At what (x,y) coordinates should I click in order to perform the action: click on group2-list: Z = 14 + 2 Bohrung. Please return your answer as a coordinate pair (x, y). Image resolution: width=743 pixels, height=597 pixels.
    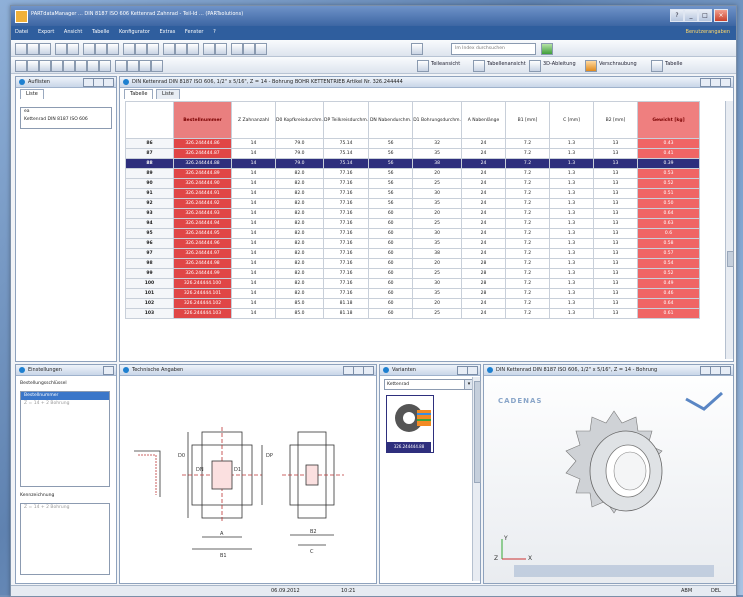
    Looking at the image, I should click on (65, 539).